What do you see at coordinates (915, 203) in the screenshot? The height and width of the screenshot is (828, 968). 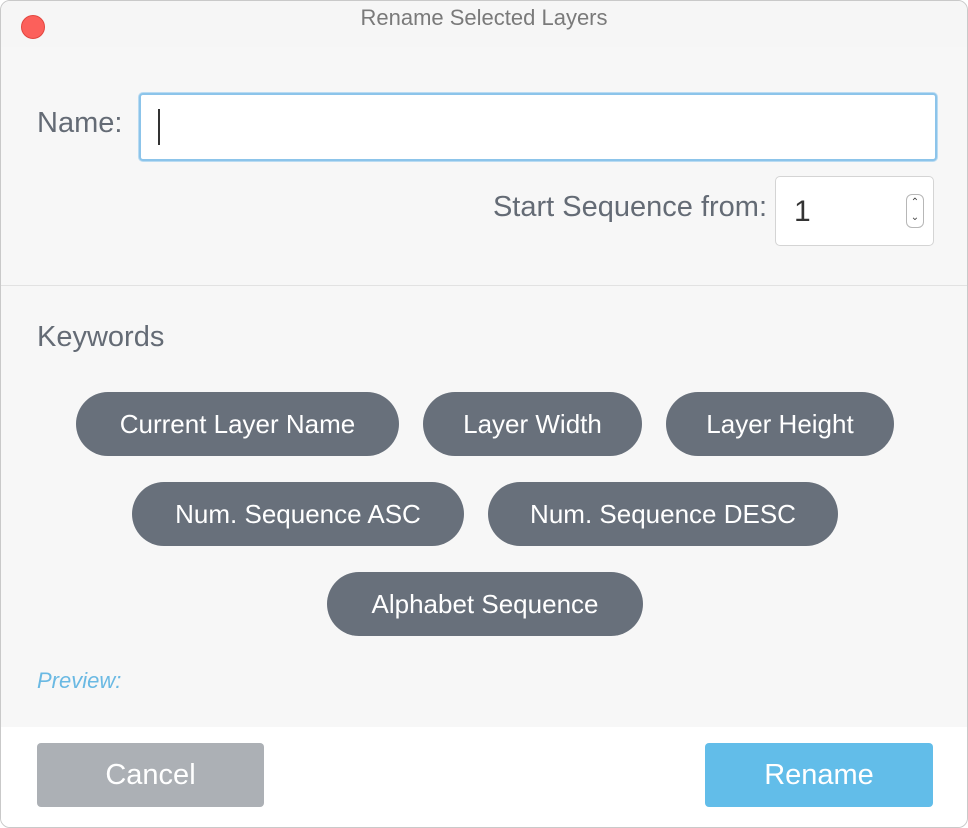 I see `chevron-up-icon: ⌃` at bounding box center [915, 203].